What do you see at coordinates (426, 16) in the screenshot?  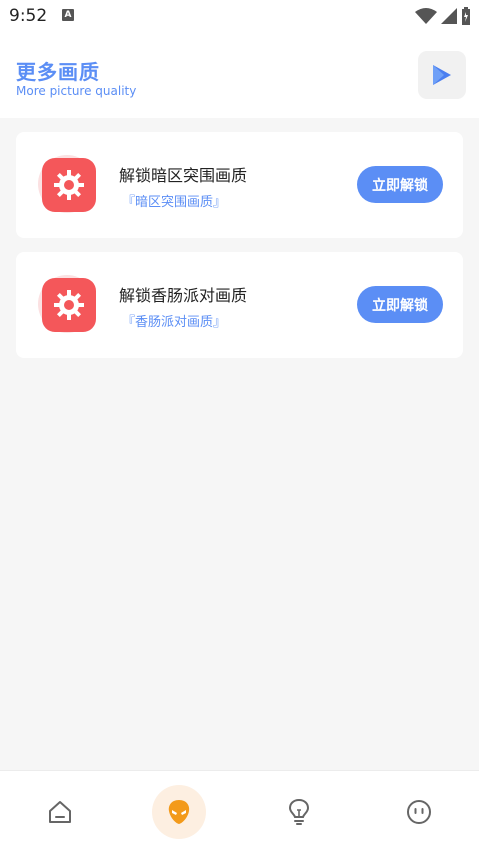 I see `wifi-icon` at bounding box center [426, 16].